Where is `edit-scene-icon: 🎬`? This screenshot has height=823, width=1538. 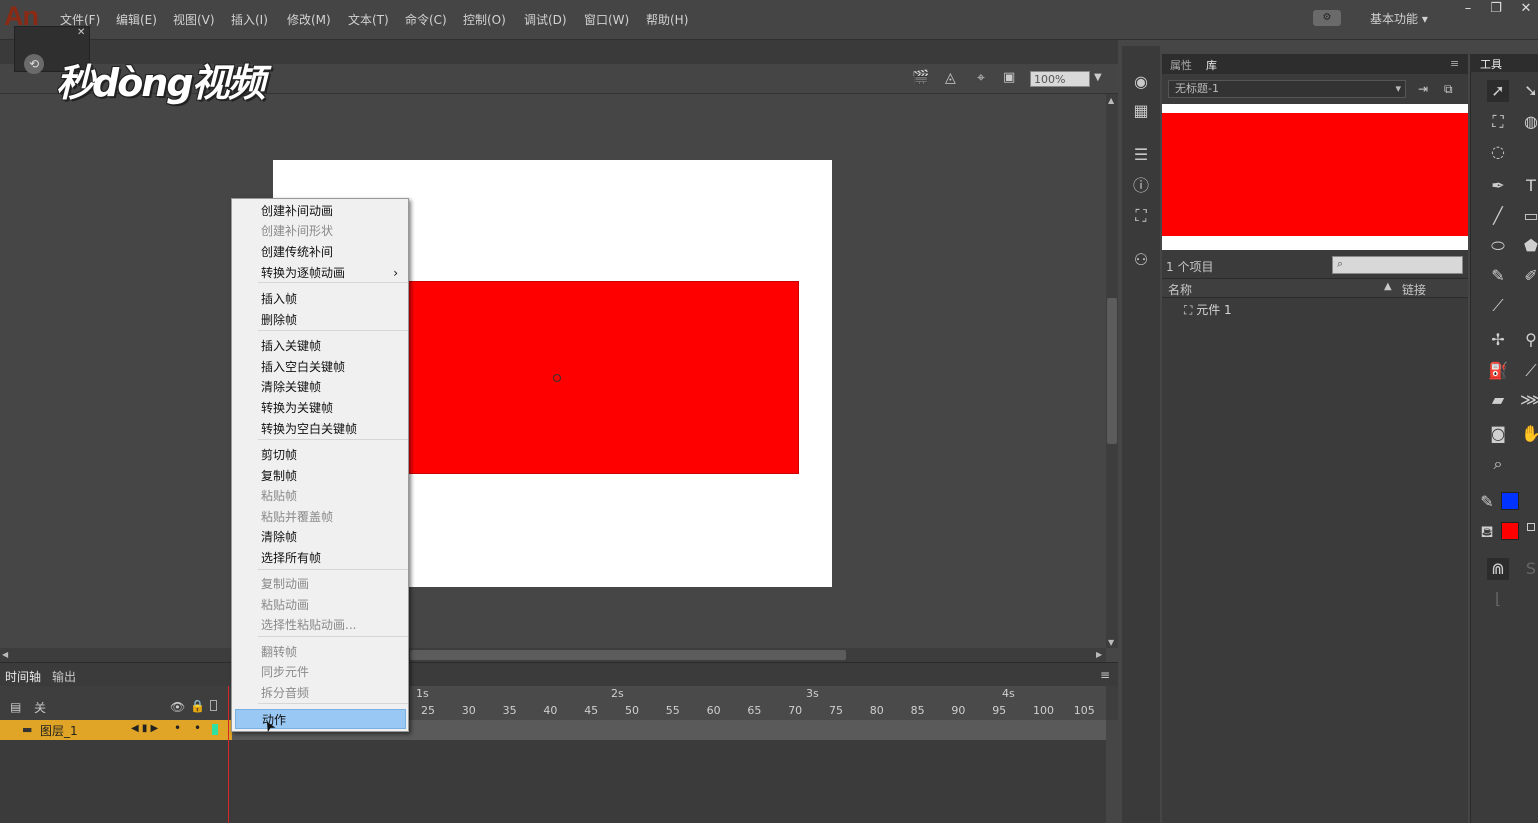
edit-scene-icon: 🎬 is located at coordinates (920, 78).